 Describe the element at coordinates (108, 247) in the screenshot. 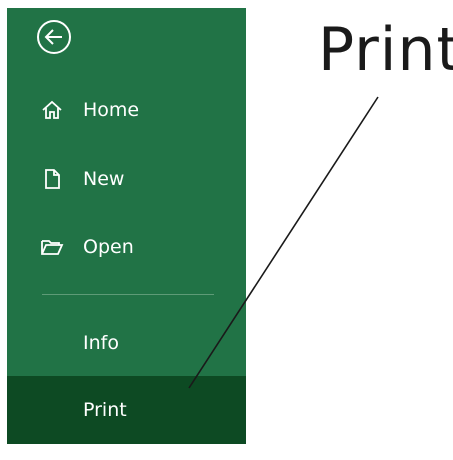

I see `menu-item-open-label: Open` at that location.